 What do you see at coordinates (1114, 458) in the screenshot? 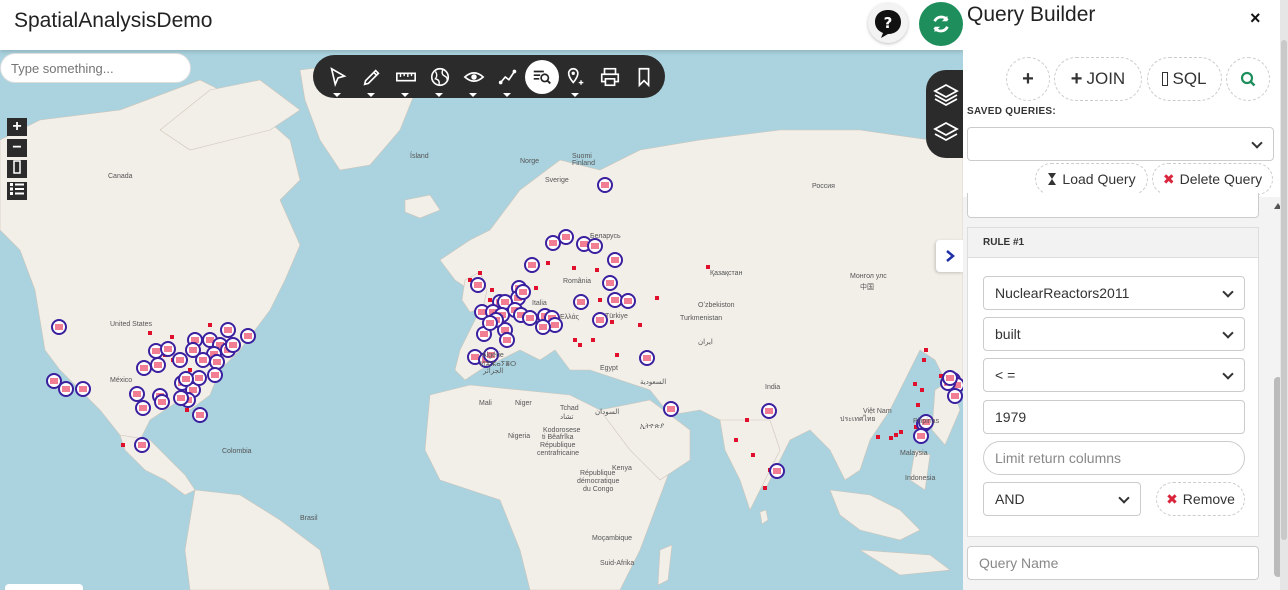
I see `limit-columns-input: Limit return columns` at bounding box center [1114, 458].